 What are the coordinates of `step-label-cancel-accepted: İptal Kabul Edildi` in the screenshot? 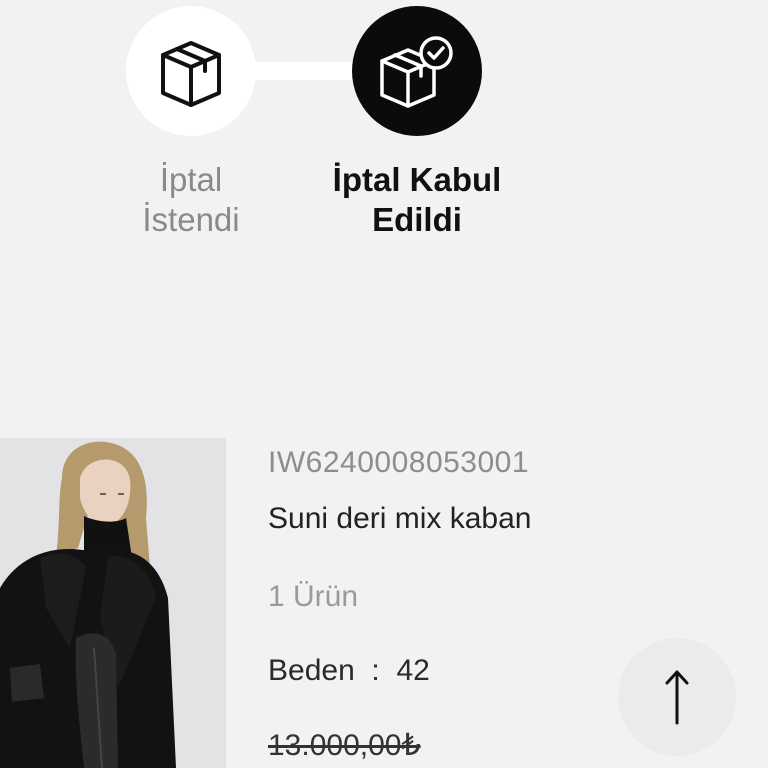 It's located at (417, 200).